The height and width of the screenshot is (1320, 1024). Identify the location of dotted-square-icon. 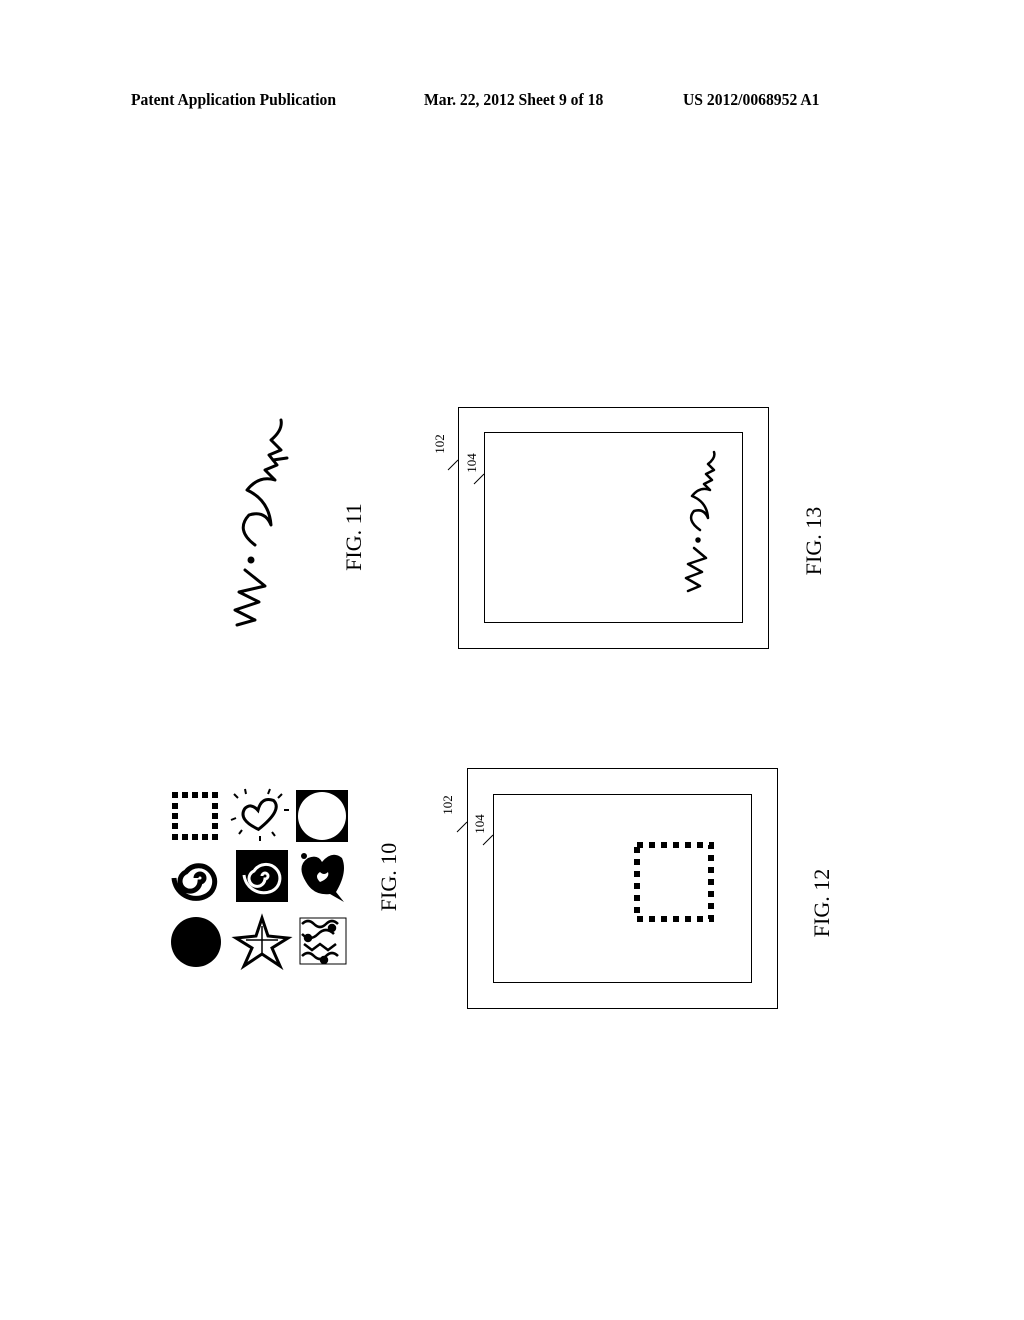
(195, 816).